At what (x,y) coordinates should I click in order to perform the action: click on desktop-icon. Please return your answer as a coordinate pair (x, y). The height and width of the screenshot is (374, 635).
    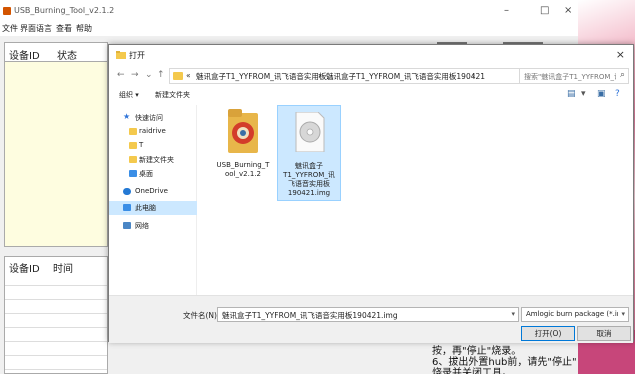
    Looking at the image, I should click on (133, 173).